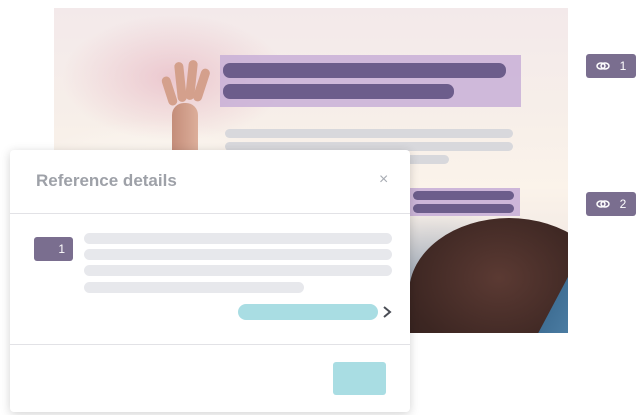  Describe the element at coordinates (210, 344) in the screenshot. I see `modal-footer-divider` at that location.